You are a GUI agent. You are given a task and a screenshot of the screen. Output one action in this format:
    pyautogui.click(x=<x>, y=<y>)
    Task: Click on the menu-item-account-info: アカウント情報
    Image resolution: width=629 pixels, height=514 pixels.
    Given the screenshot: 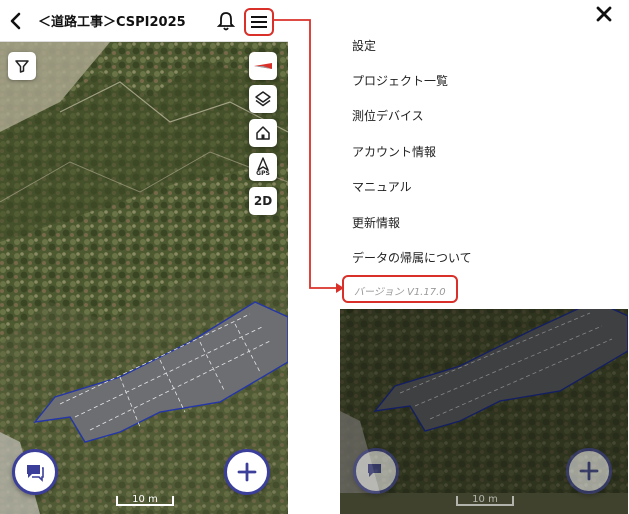 What is the action you would take?
    pyautogui.click(x=394, y=151)
    